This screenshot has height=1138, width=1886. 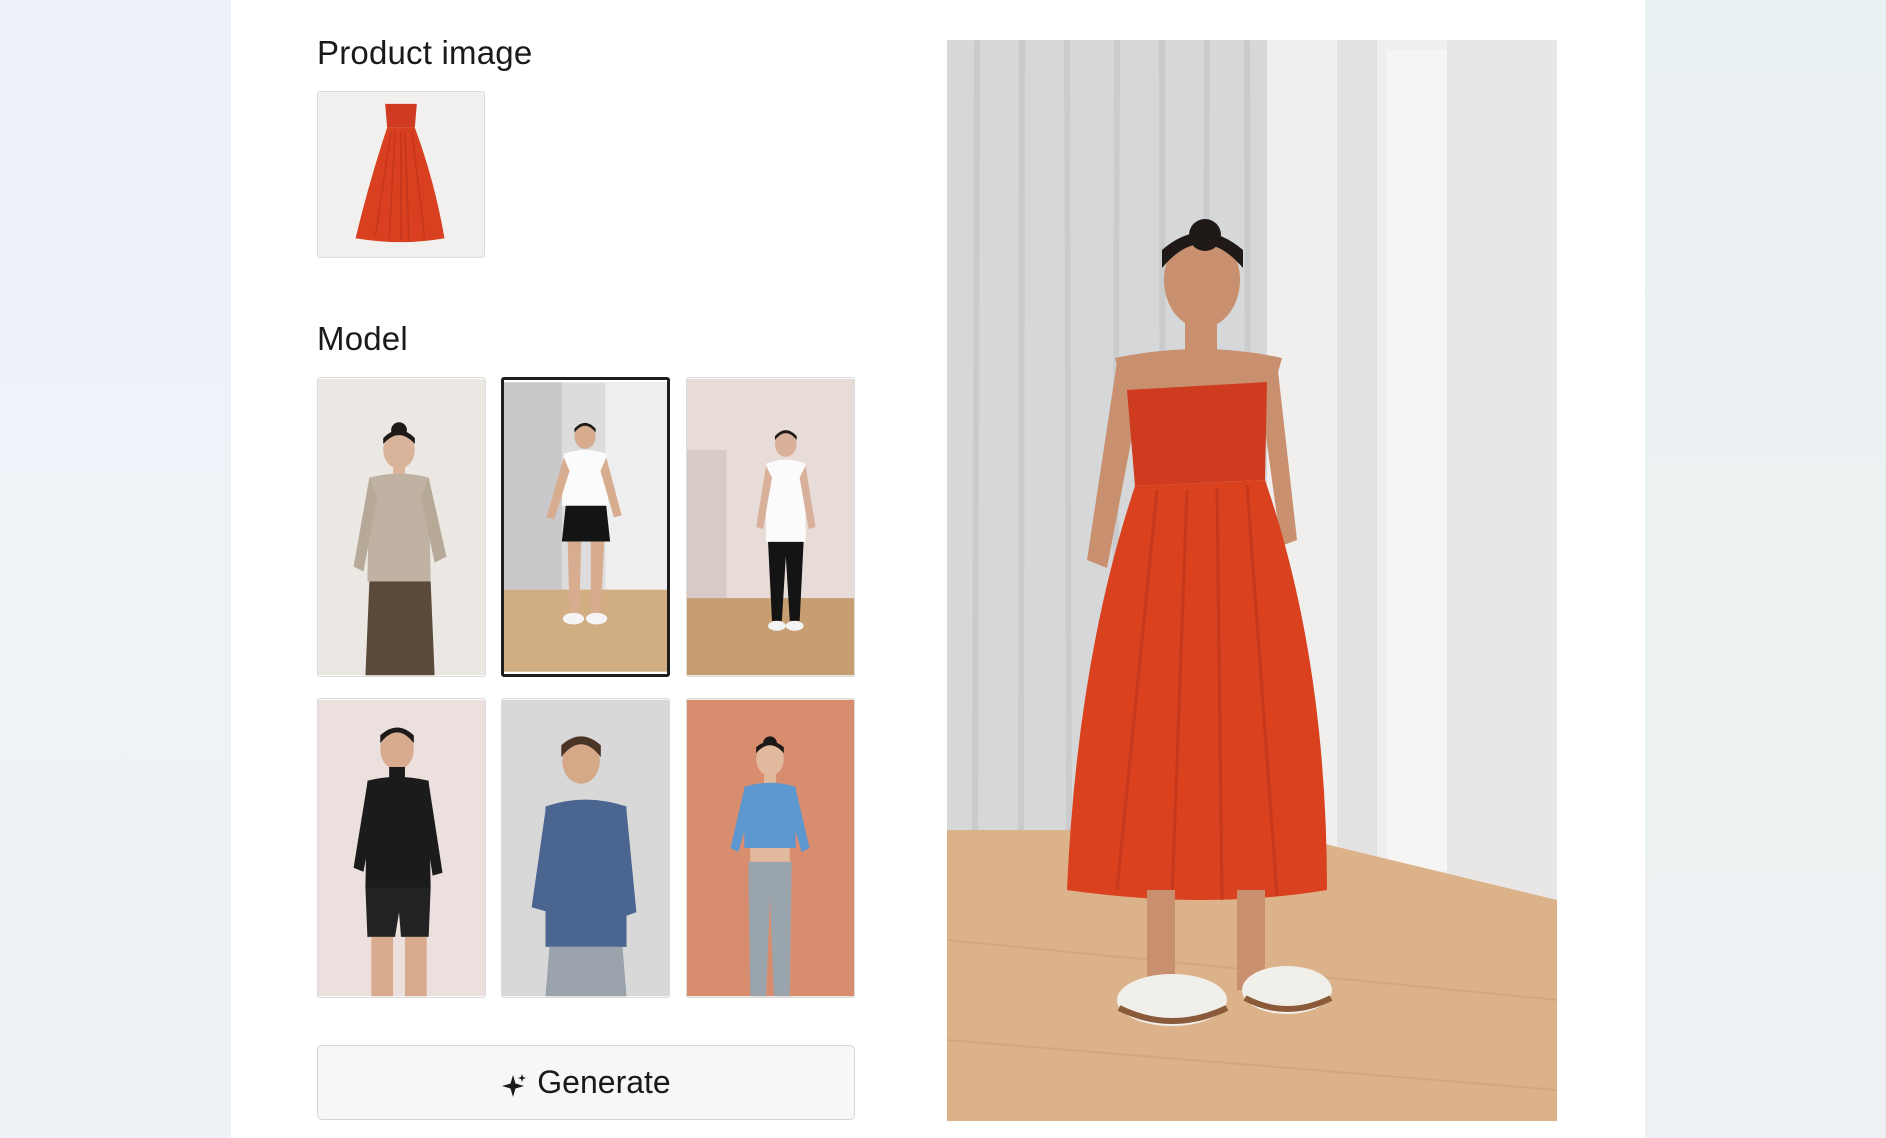 I want to click on model-5-image, so click(x=585, y=848).